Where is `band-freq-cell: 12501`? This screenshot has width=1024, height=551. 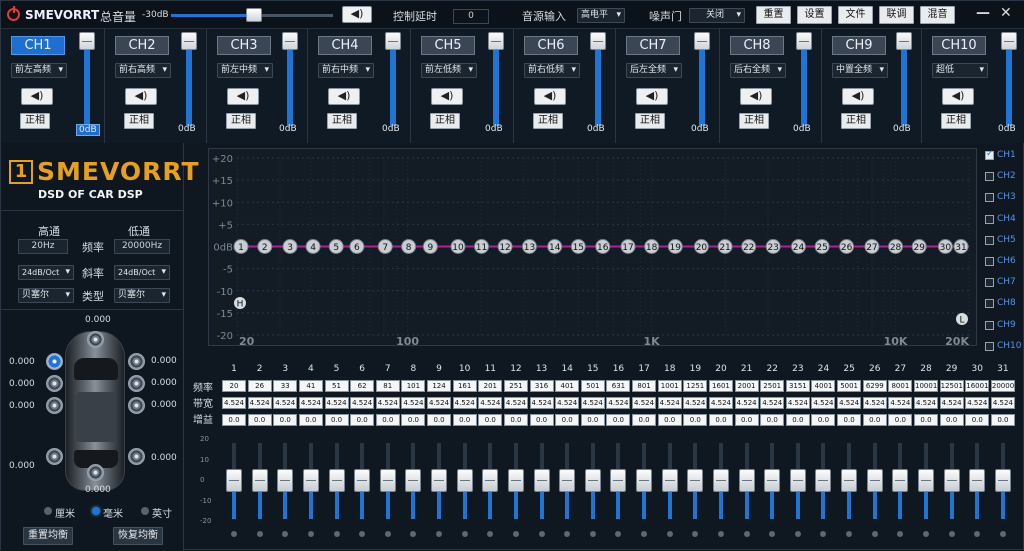
band-freq-cell: 12501 is located at coordinates (951, 386).